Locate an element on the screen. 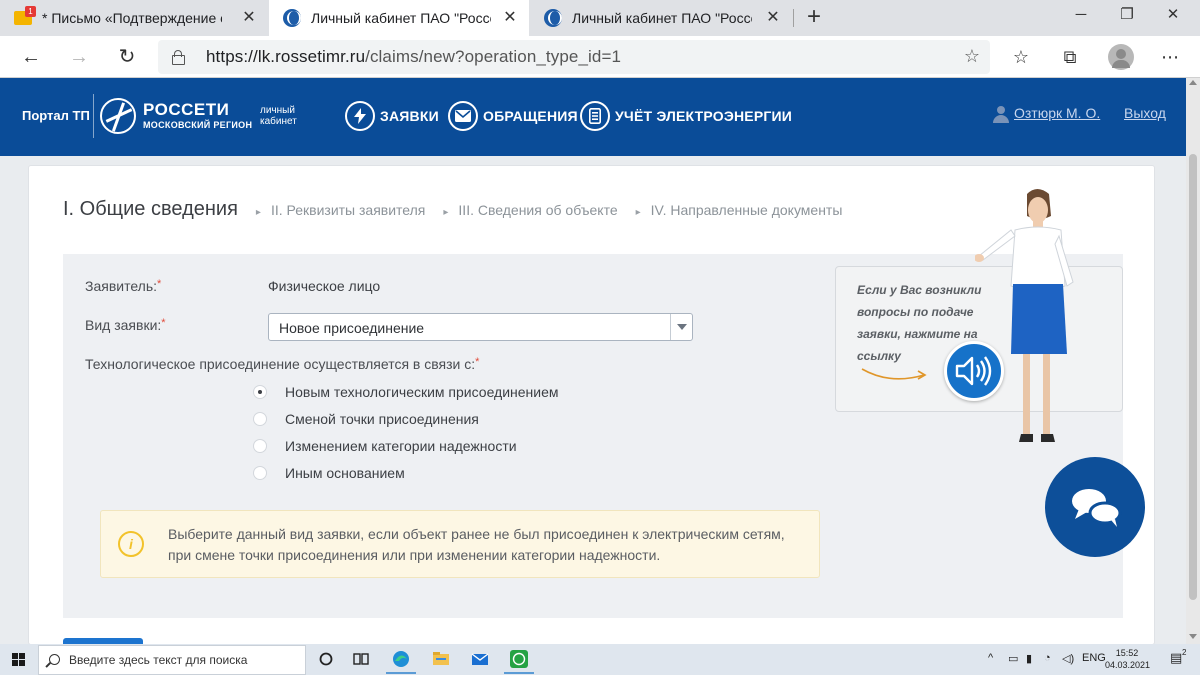 The height and width of the screenshot is (675, 1200). chat-bubbles-icon is located at coordinates (1097, 508).